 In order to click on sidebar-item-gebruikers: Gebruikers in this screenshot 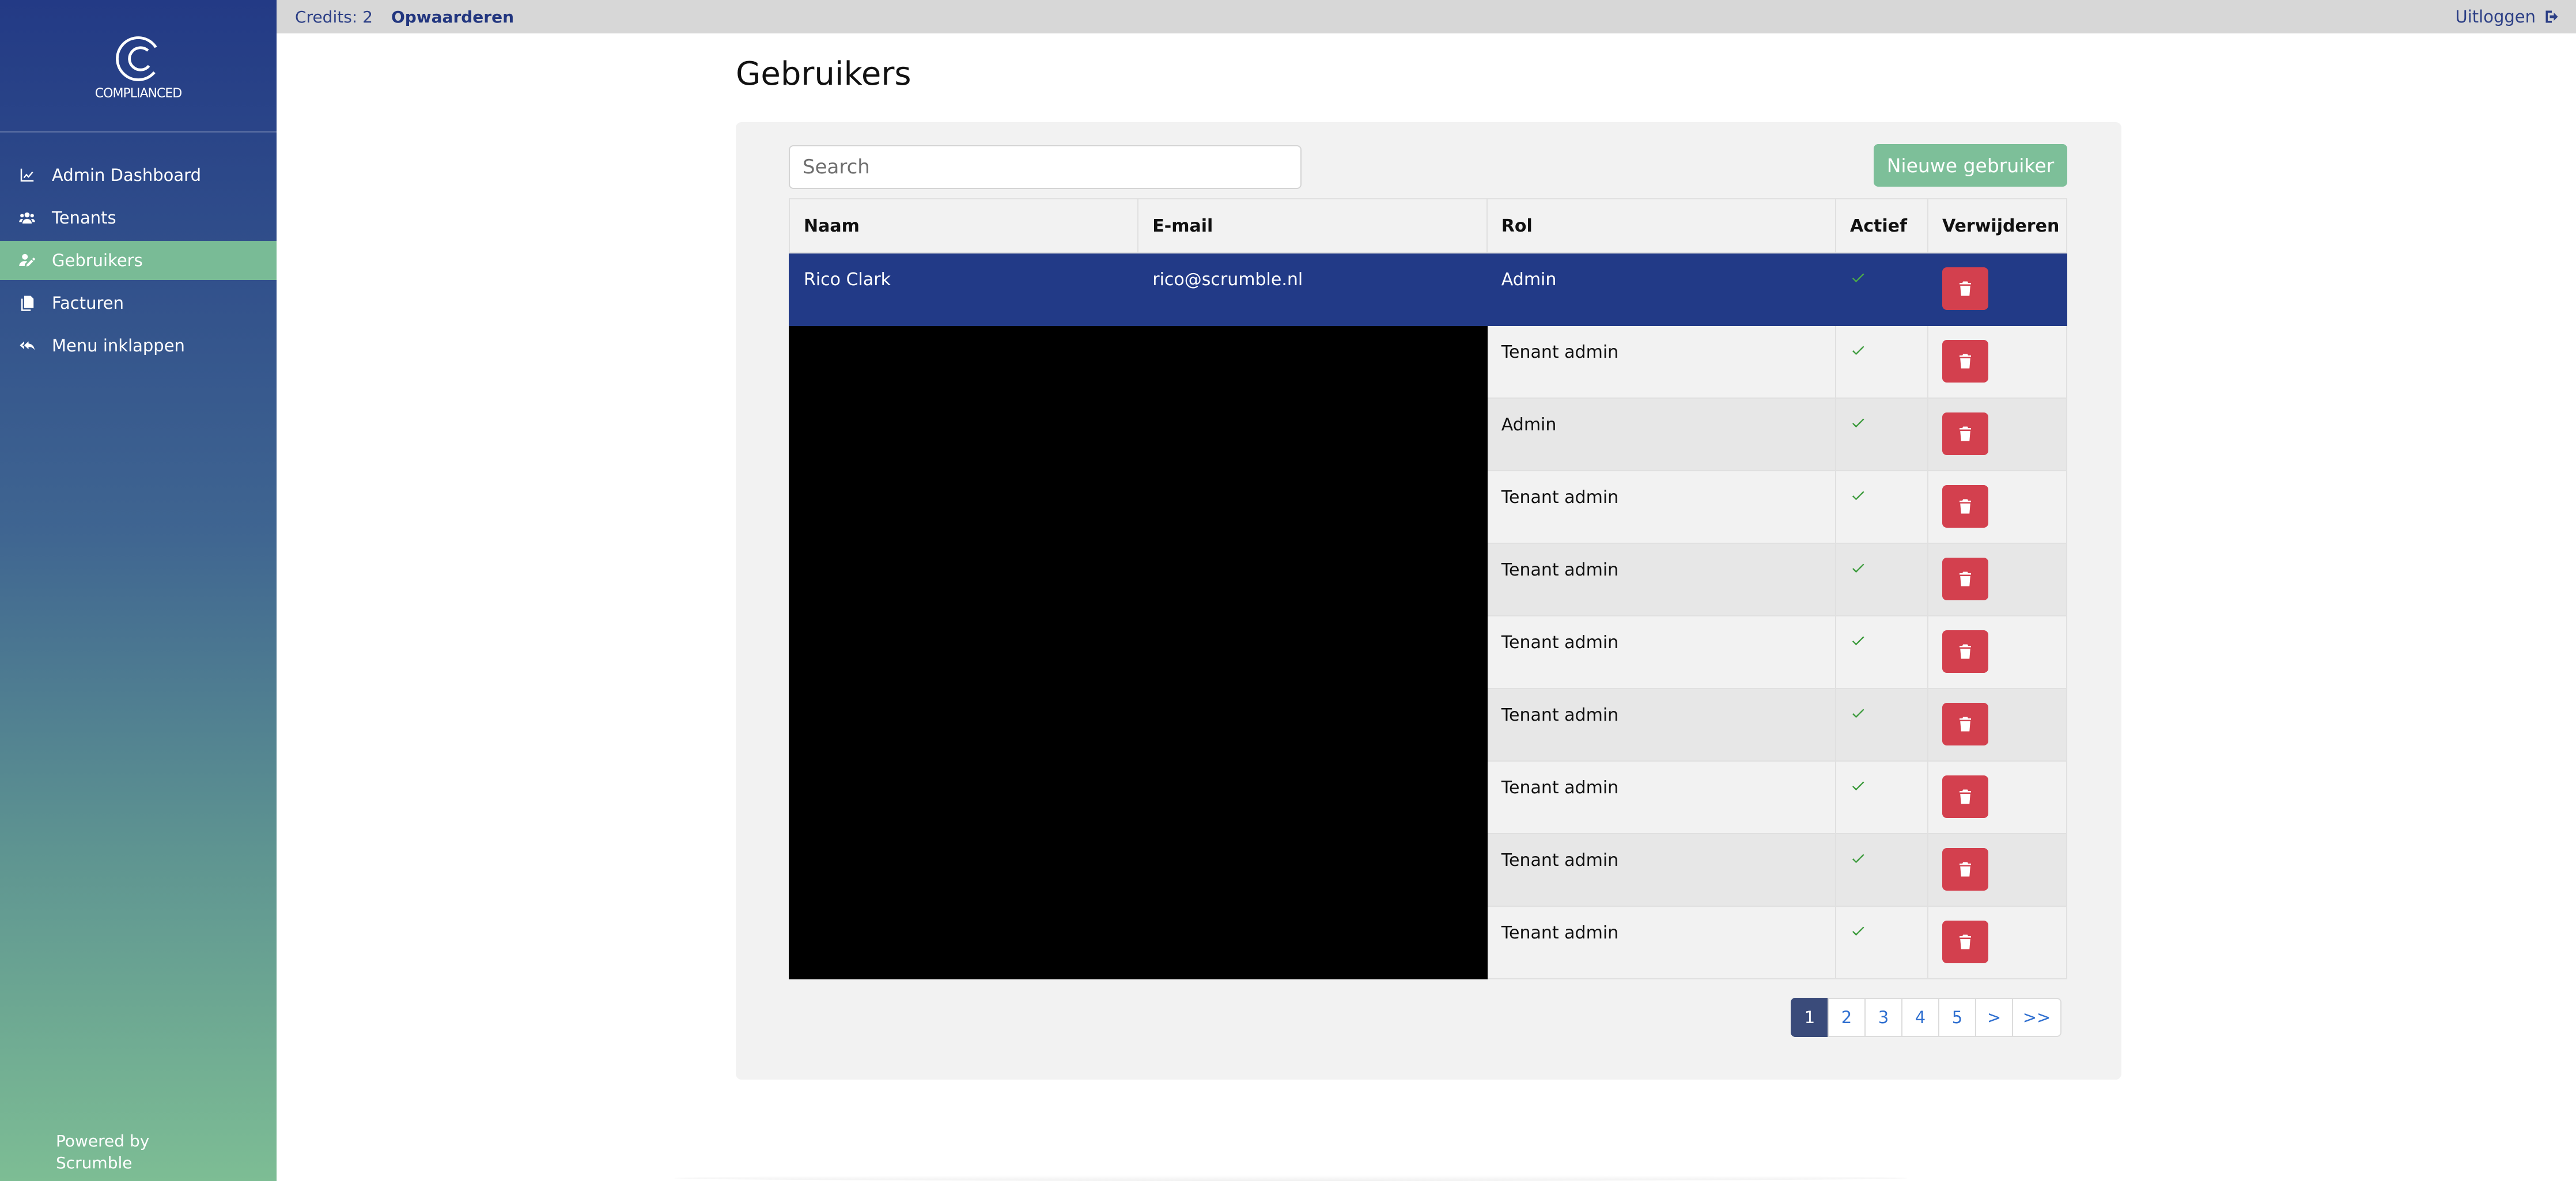, I will do `click(138, 260)`.